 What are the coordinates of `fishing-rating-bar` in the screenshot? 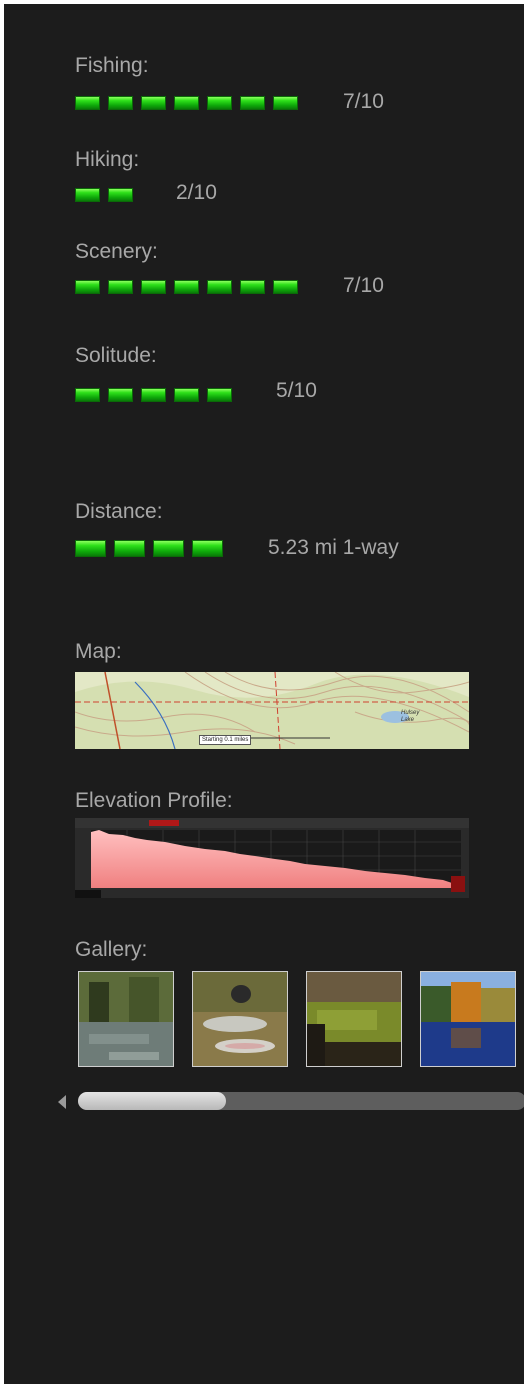 It's located at (195, 104).